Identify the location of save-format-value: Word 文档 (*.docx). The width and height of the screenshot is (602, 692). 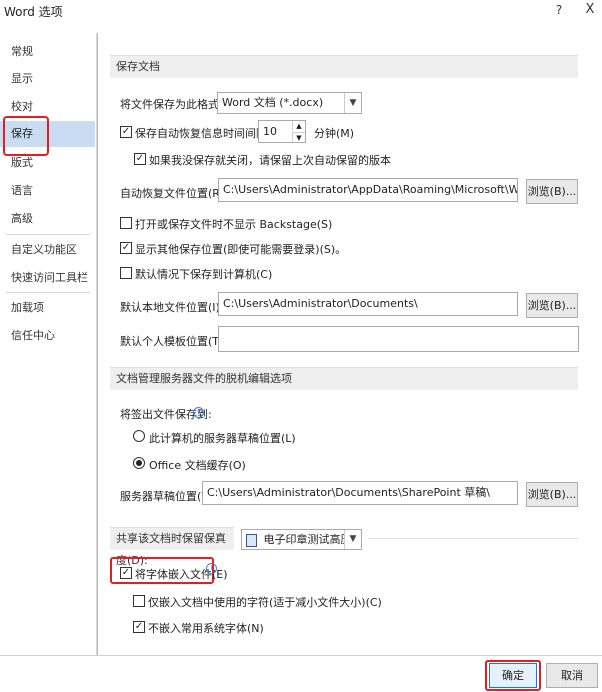
(273, 102).